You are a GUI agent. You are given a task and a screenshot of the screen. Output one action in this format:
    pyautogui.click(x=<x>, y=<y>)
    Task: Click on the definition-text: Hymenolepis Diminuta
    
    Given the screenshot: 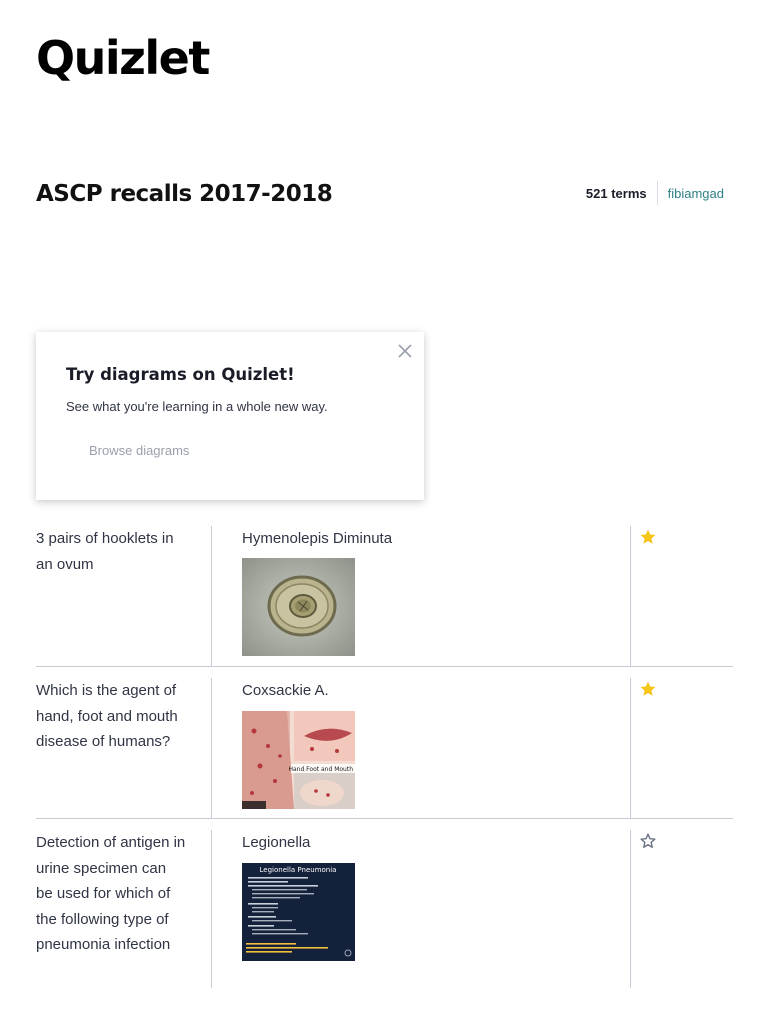 What is the action you would take?
    pyautogui.click(x=317, y=538)
    